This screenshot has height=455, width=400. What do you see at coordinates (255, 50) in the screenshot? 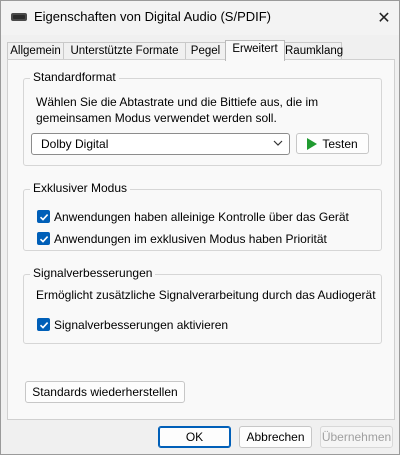
I see `tab-erweitert: Erweitert` at bounding box center [255, 50].